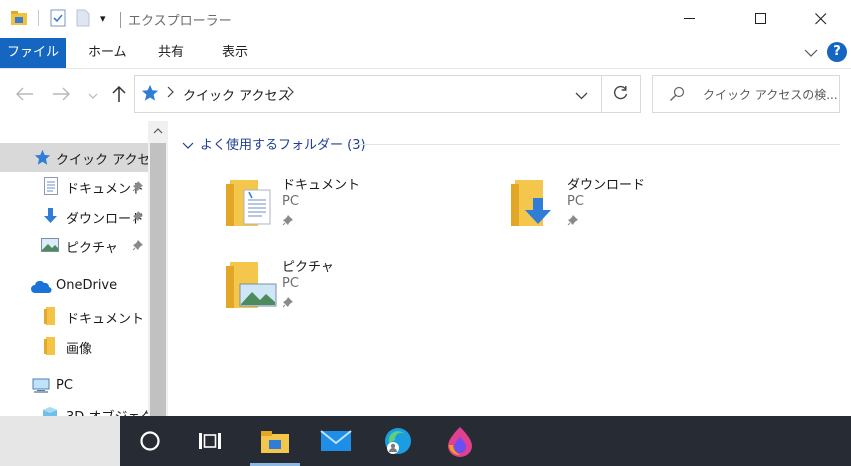  What do you see at coordinates (64, 385) in the screenshot?
I see `sidebar-item-label: PC` at bounding box center [64, 385].